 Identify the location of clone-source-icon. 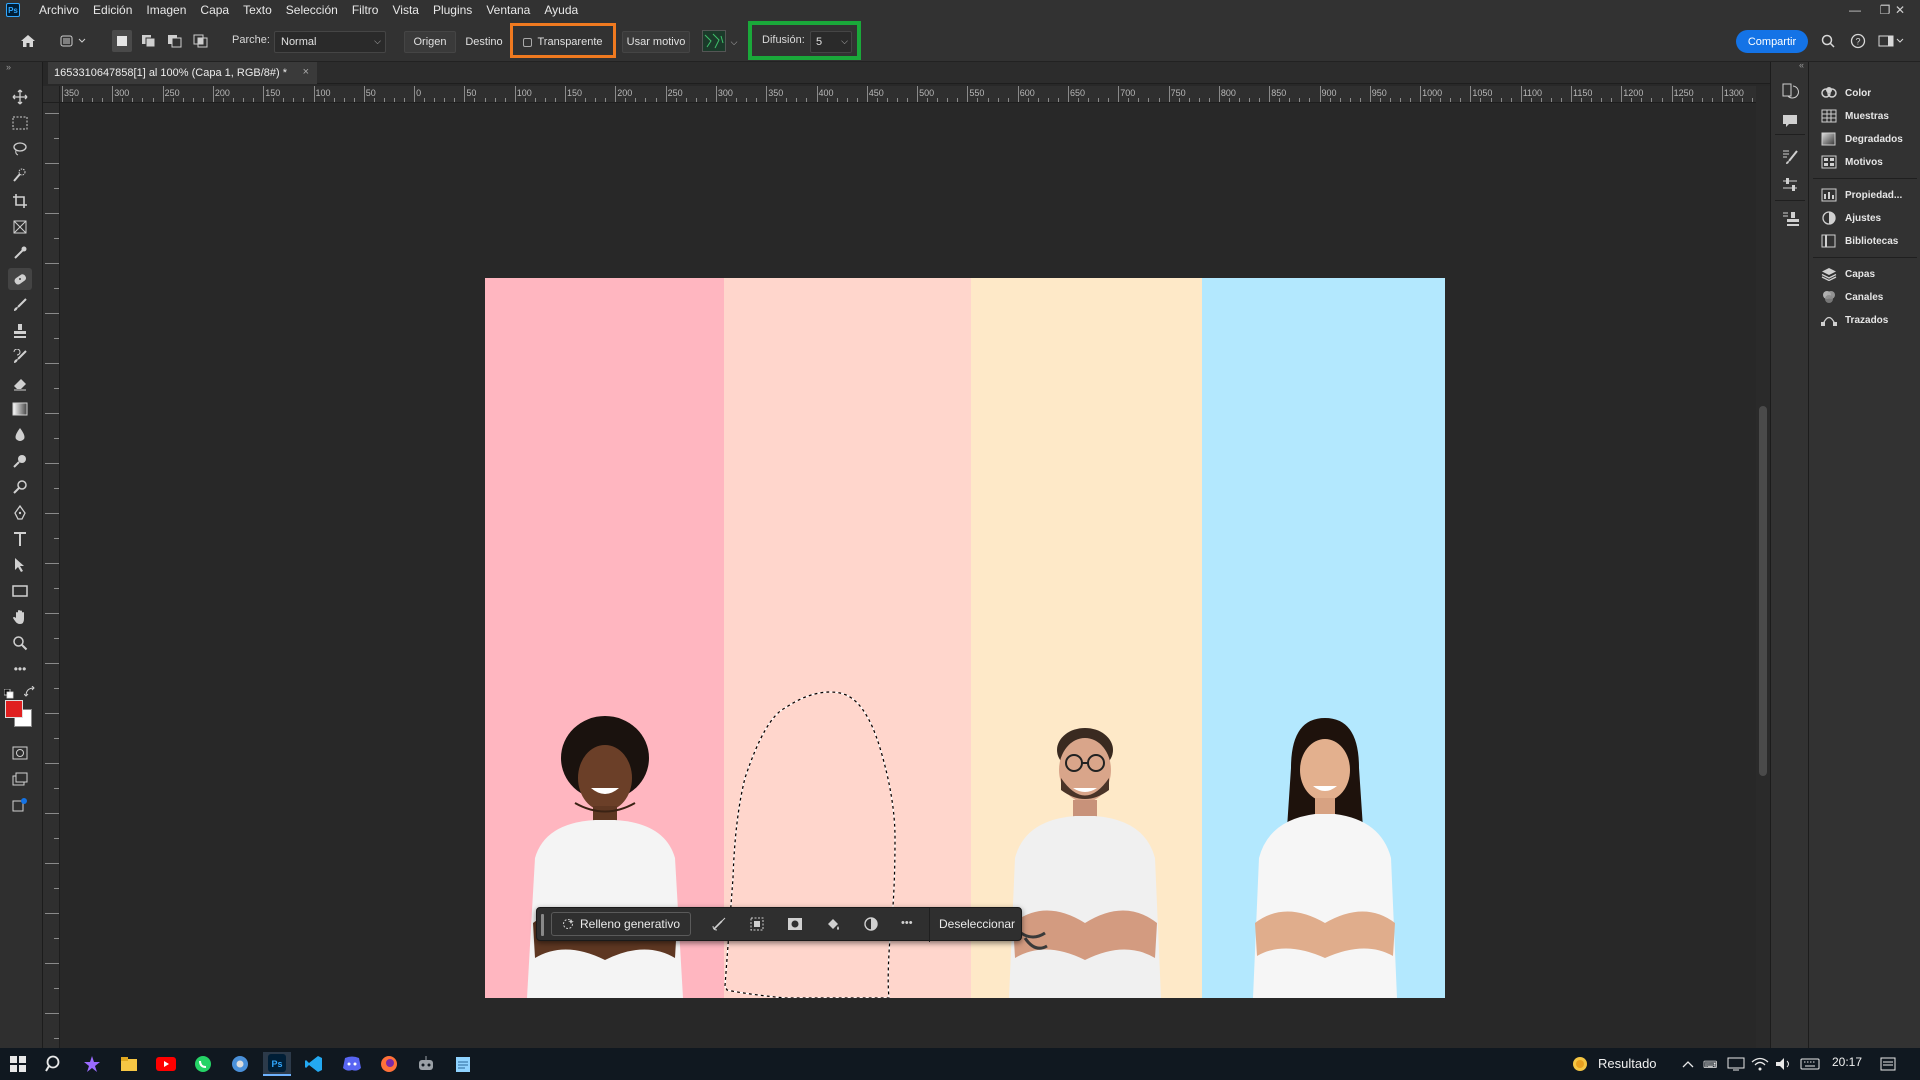
(1790, 219).